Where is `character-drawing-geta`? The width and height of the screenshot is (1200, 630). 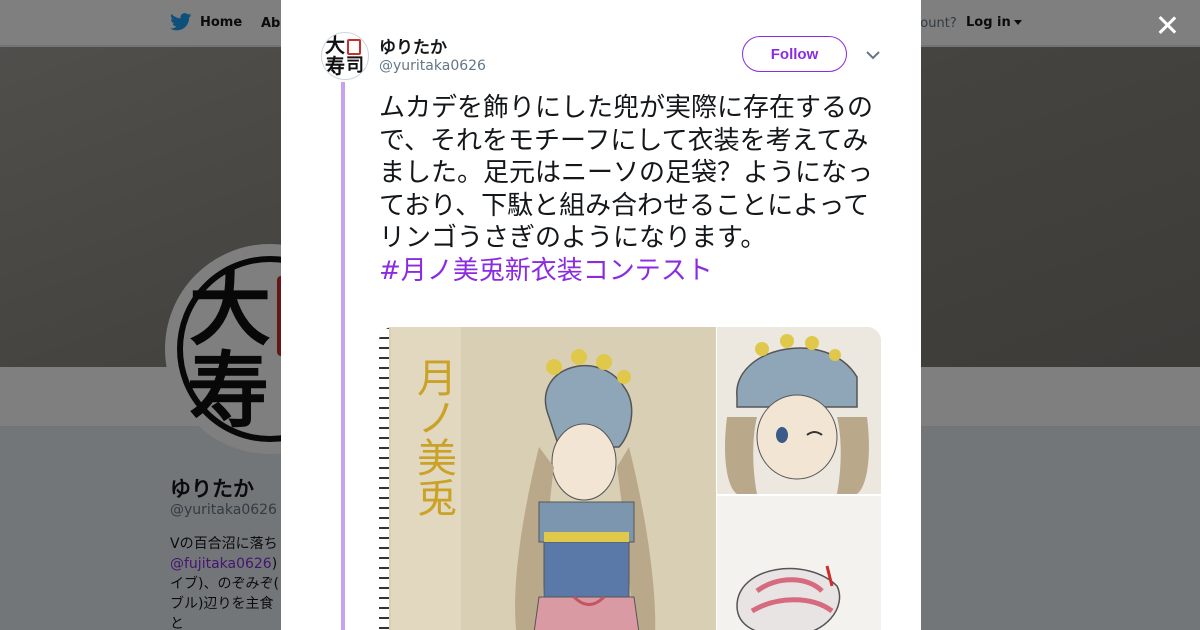
character-drawing-geta is located at coordinates (799, 563).